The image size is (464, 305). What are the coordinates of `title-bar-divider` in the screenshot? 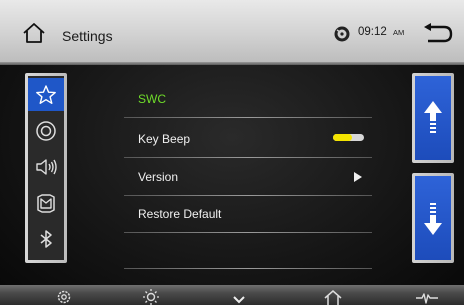 It's located at (232, 63).